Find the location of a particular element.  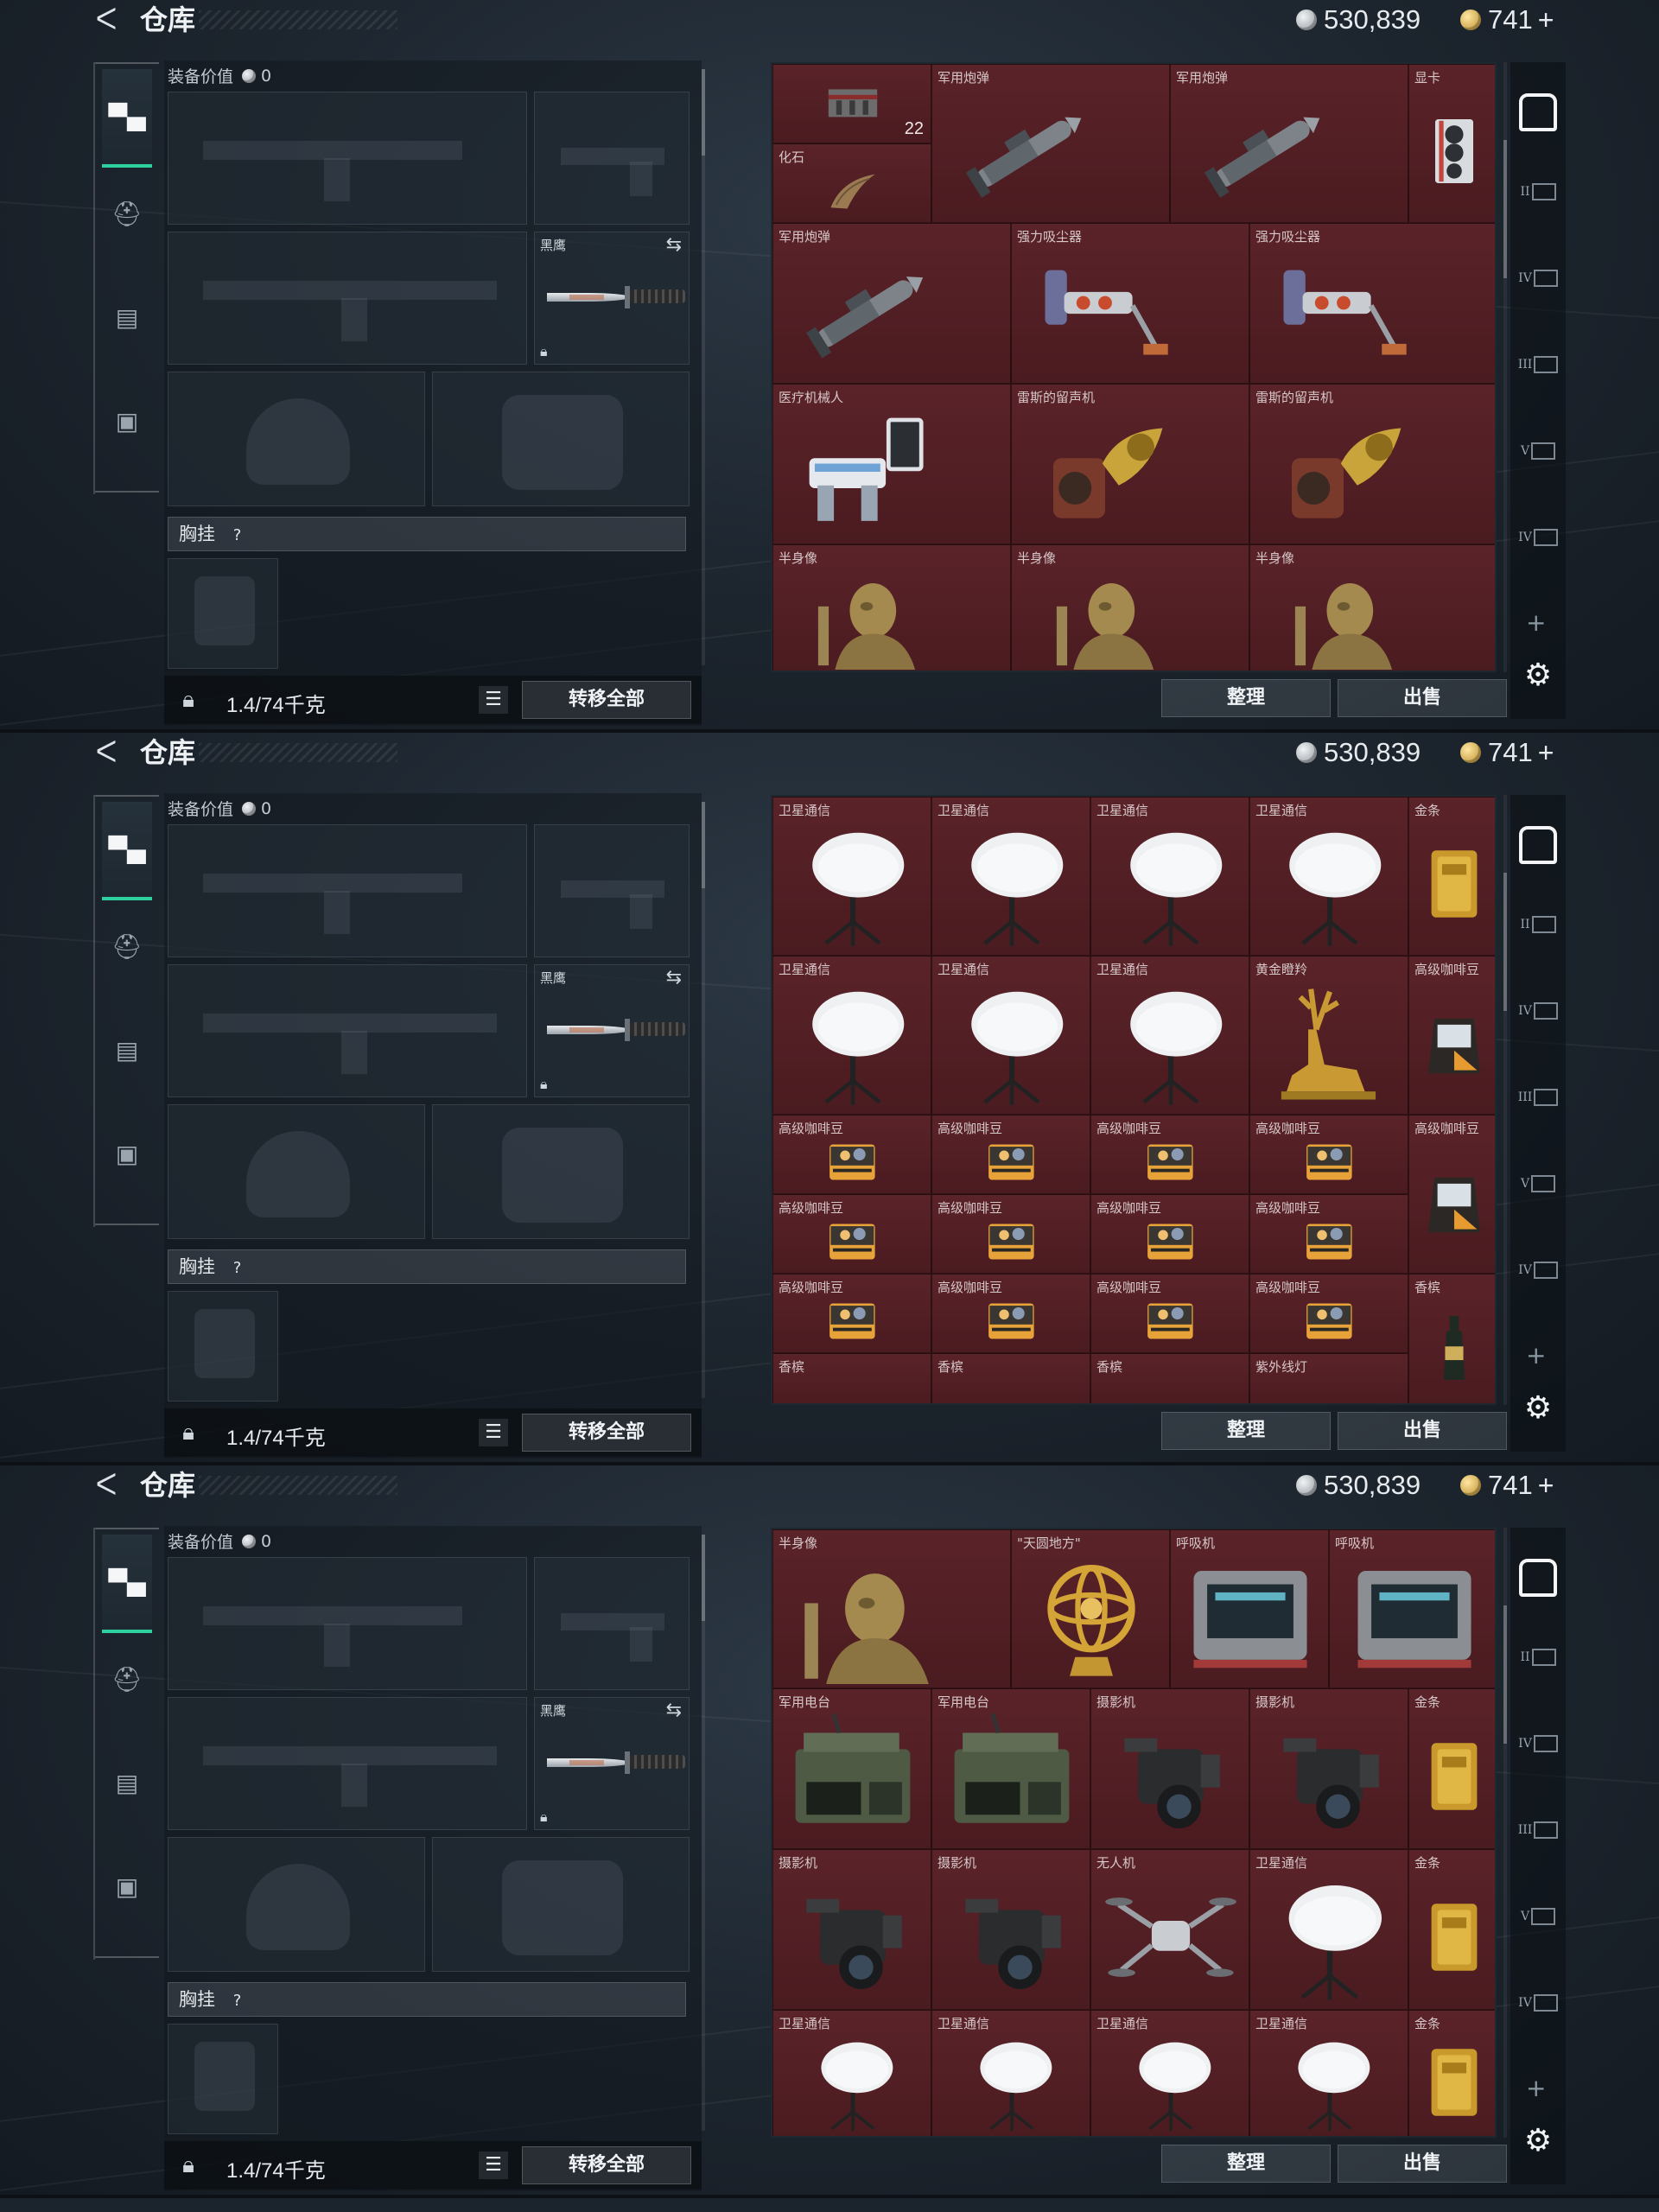

storage-item: 雷斯的留声机 is located at coordinates (1130, 464).